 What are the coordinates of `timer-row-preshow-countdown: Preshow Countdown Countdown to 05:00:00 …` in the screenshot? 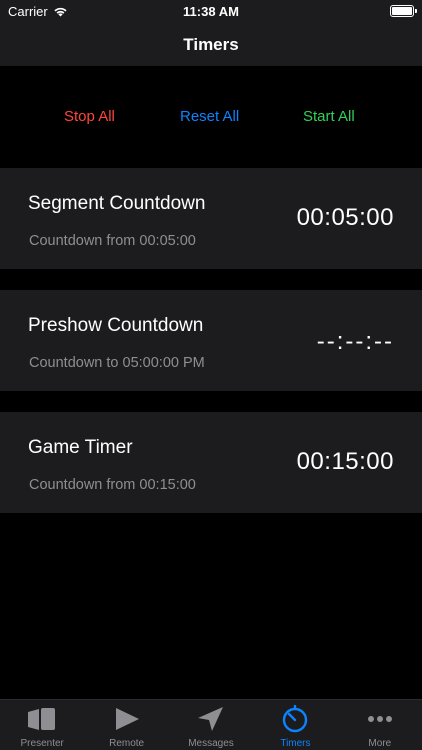 It's located at (211, 340).